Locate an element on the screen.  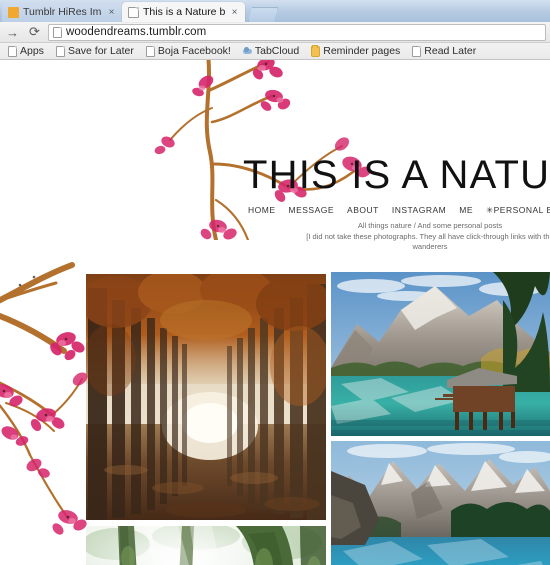
browser-tab-1: Tumblr HiRes Image Dow × is located at coordinates (62, 12).